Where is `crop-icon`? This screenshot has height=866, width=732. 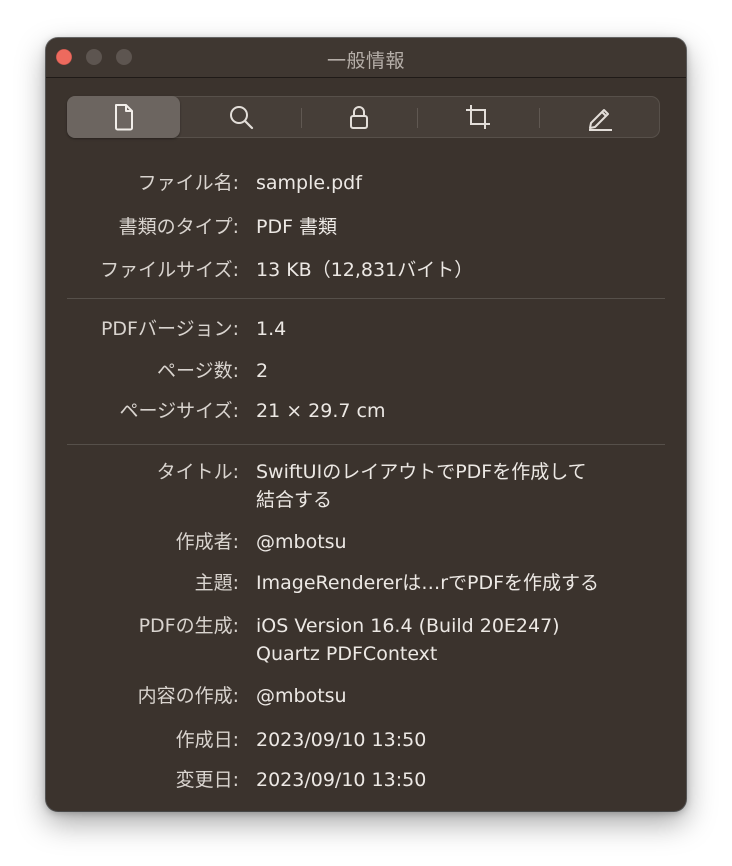 crop-icon is located at coordinates (478, 117).